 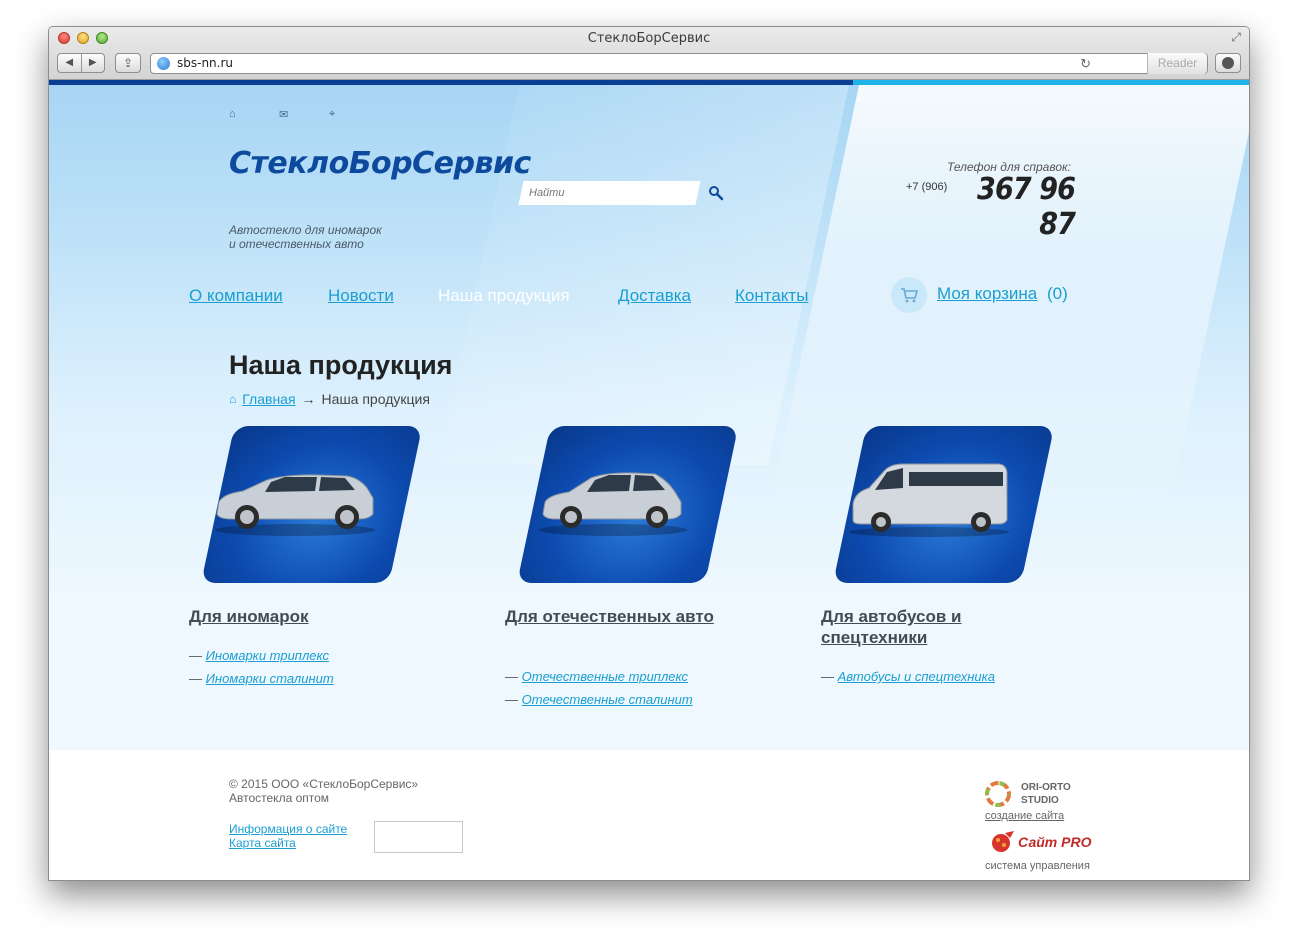 What do you see at coordinates (268, 399) in the screenshot?
I see `breadcrumb-home-link: Главная` at bounding box center [268, 399].